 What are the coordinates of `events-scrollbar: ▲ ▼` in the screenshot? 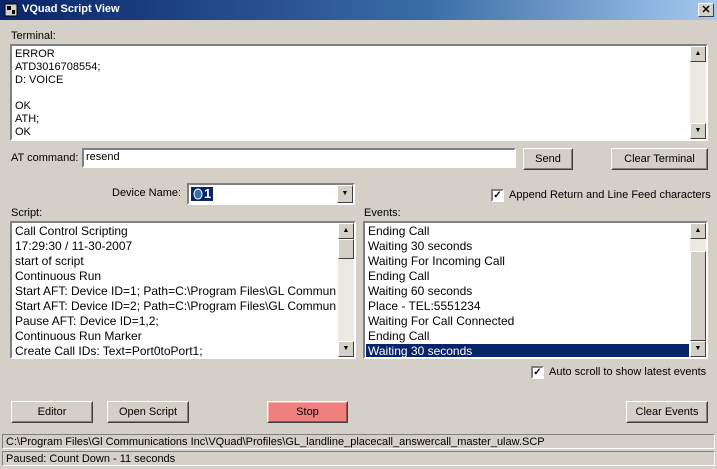 It's located at (698, 290).